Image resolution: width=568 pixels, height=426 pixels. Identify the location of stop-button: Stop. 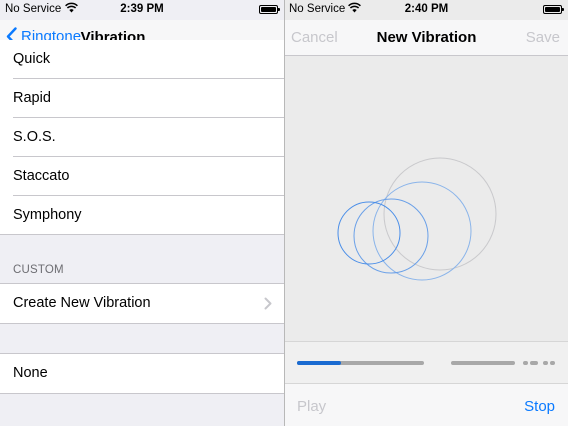
(539, 406).